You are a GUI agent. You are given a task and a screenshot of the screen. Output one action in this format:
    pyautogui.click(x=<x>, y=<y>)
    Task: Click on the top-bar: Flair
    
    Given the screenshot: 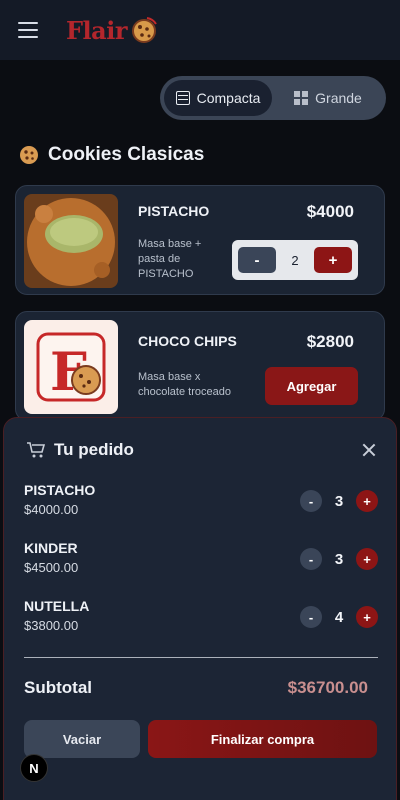 What is the action you would take?
    pyautogui.click(x=200, y=30)
    